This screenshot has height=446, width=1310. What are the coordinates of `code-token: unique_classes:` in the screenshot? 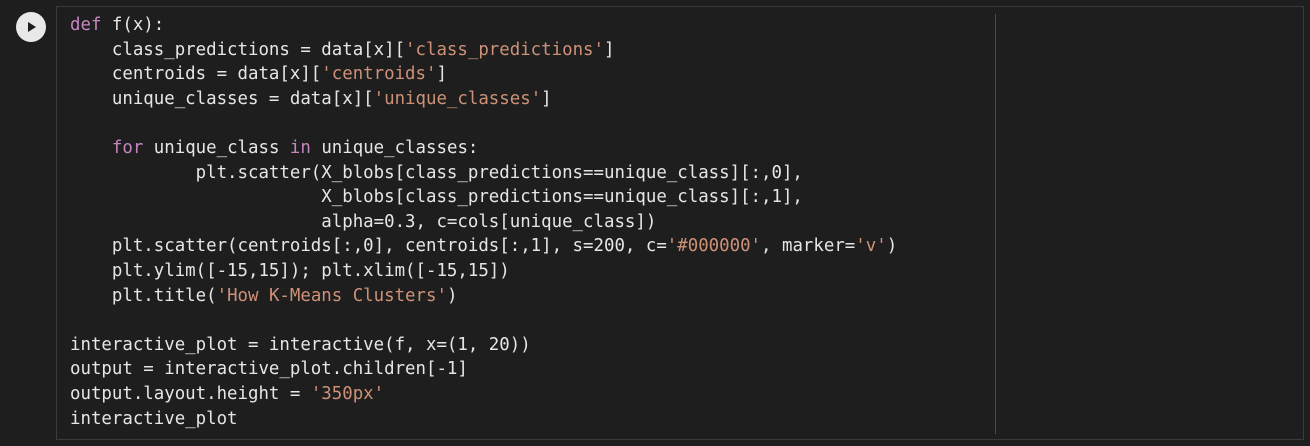 It's located at (394, 147).